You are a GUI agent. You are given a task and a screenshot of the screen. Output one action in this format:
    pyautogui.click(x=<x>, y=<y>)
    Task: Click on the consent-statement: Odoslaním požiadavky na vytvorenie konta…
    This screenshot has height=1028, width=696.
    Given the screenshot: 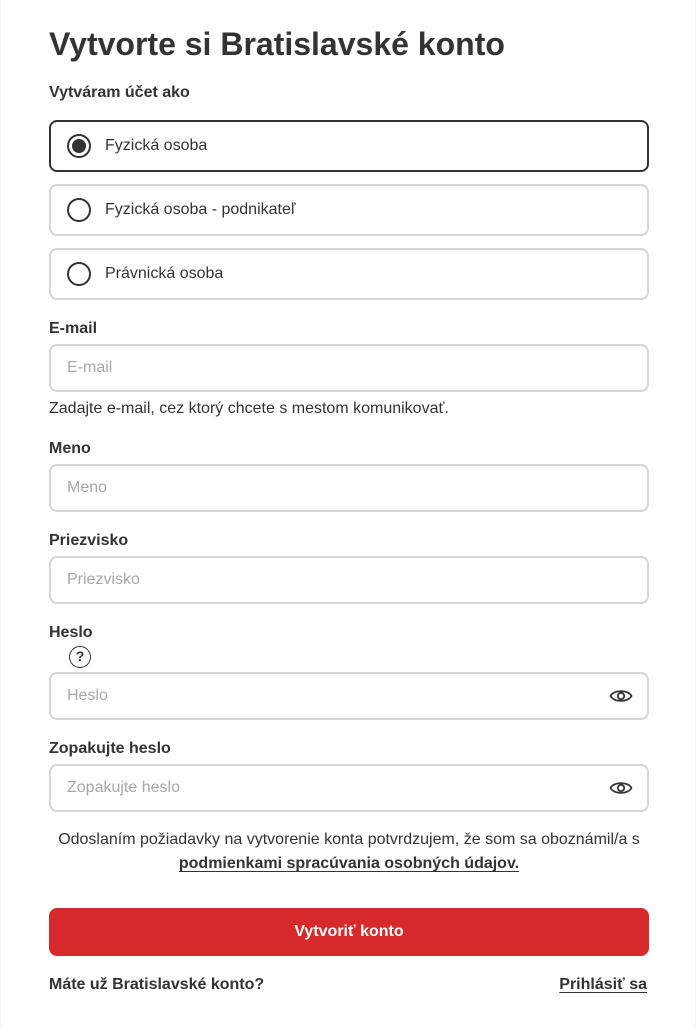 What is the action you would take?
    pyautogui.click(x=349, y=839)
    